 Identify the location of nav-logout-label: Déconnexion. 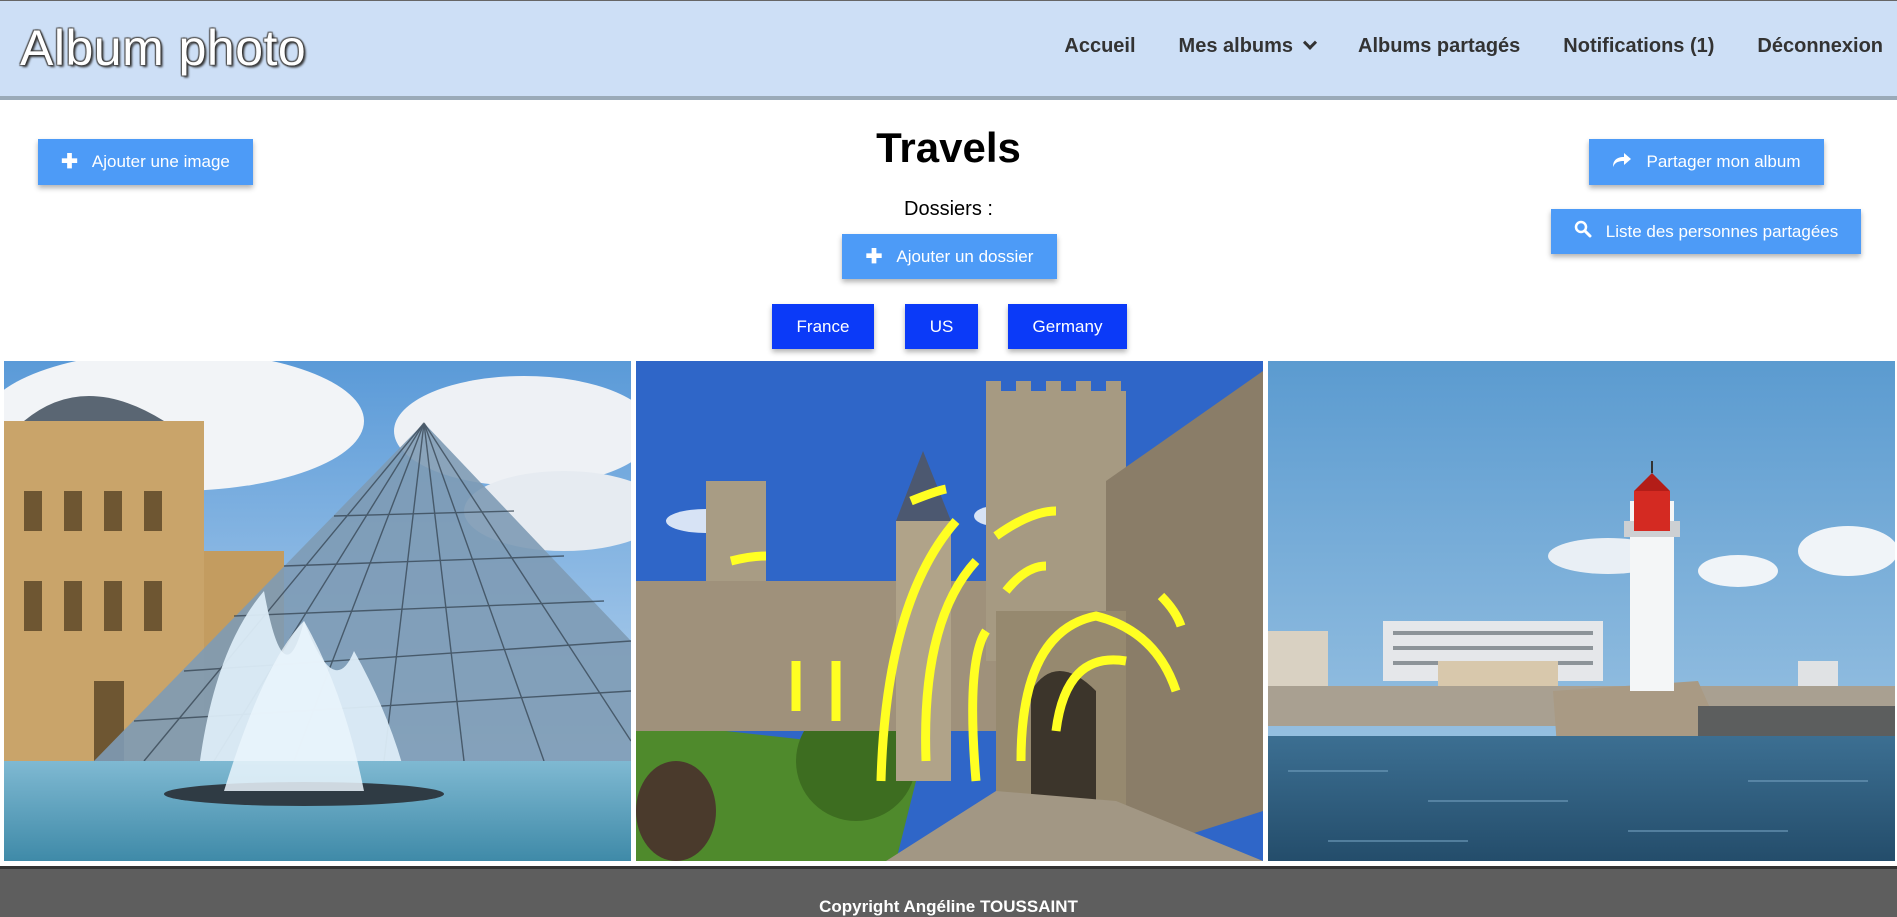
(1820, 46).